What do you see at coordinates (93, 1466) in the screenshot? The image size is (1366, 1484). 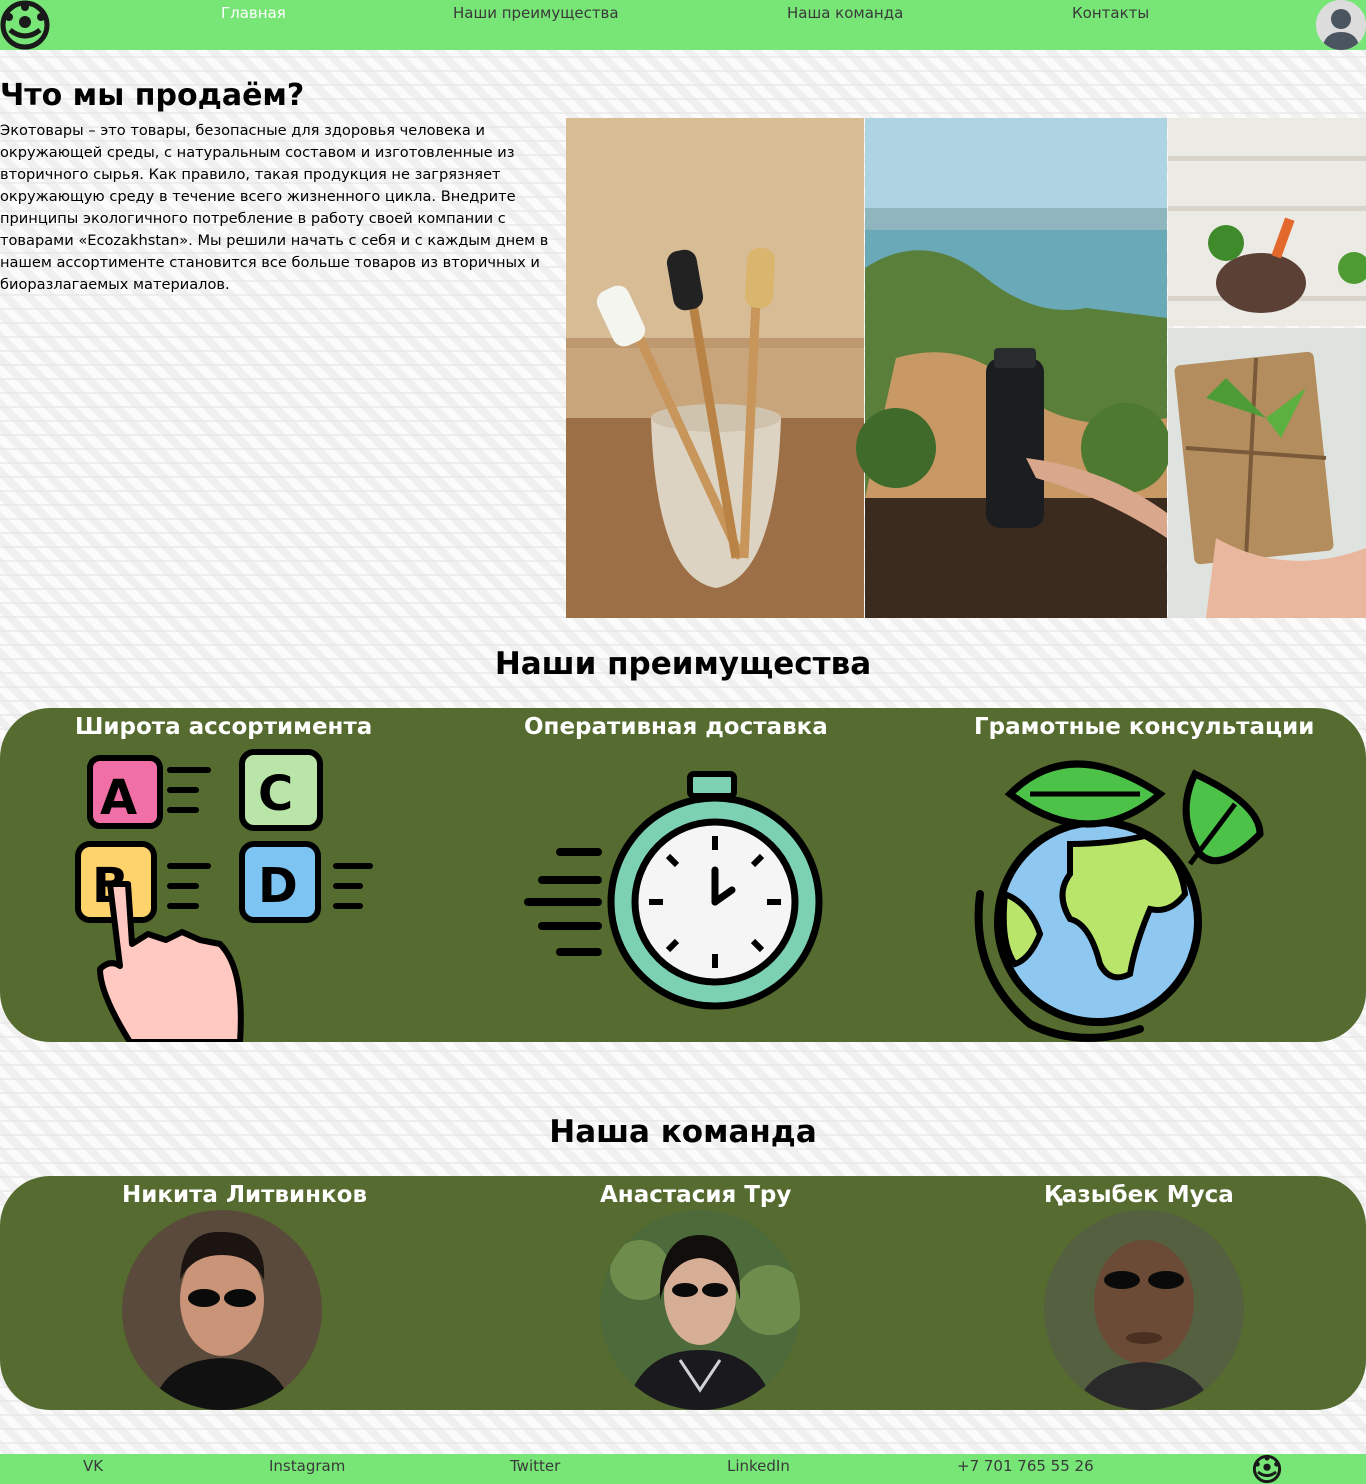 I see `footer-link-vk: VK` at bounding box center [93, 1466].